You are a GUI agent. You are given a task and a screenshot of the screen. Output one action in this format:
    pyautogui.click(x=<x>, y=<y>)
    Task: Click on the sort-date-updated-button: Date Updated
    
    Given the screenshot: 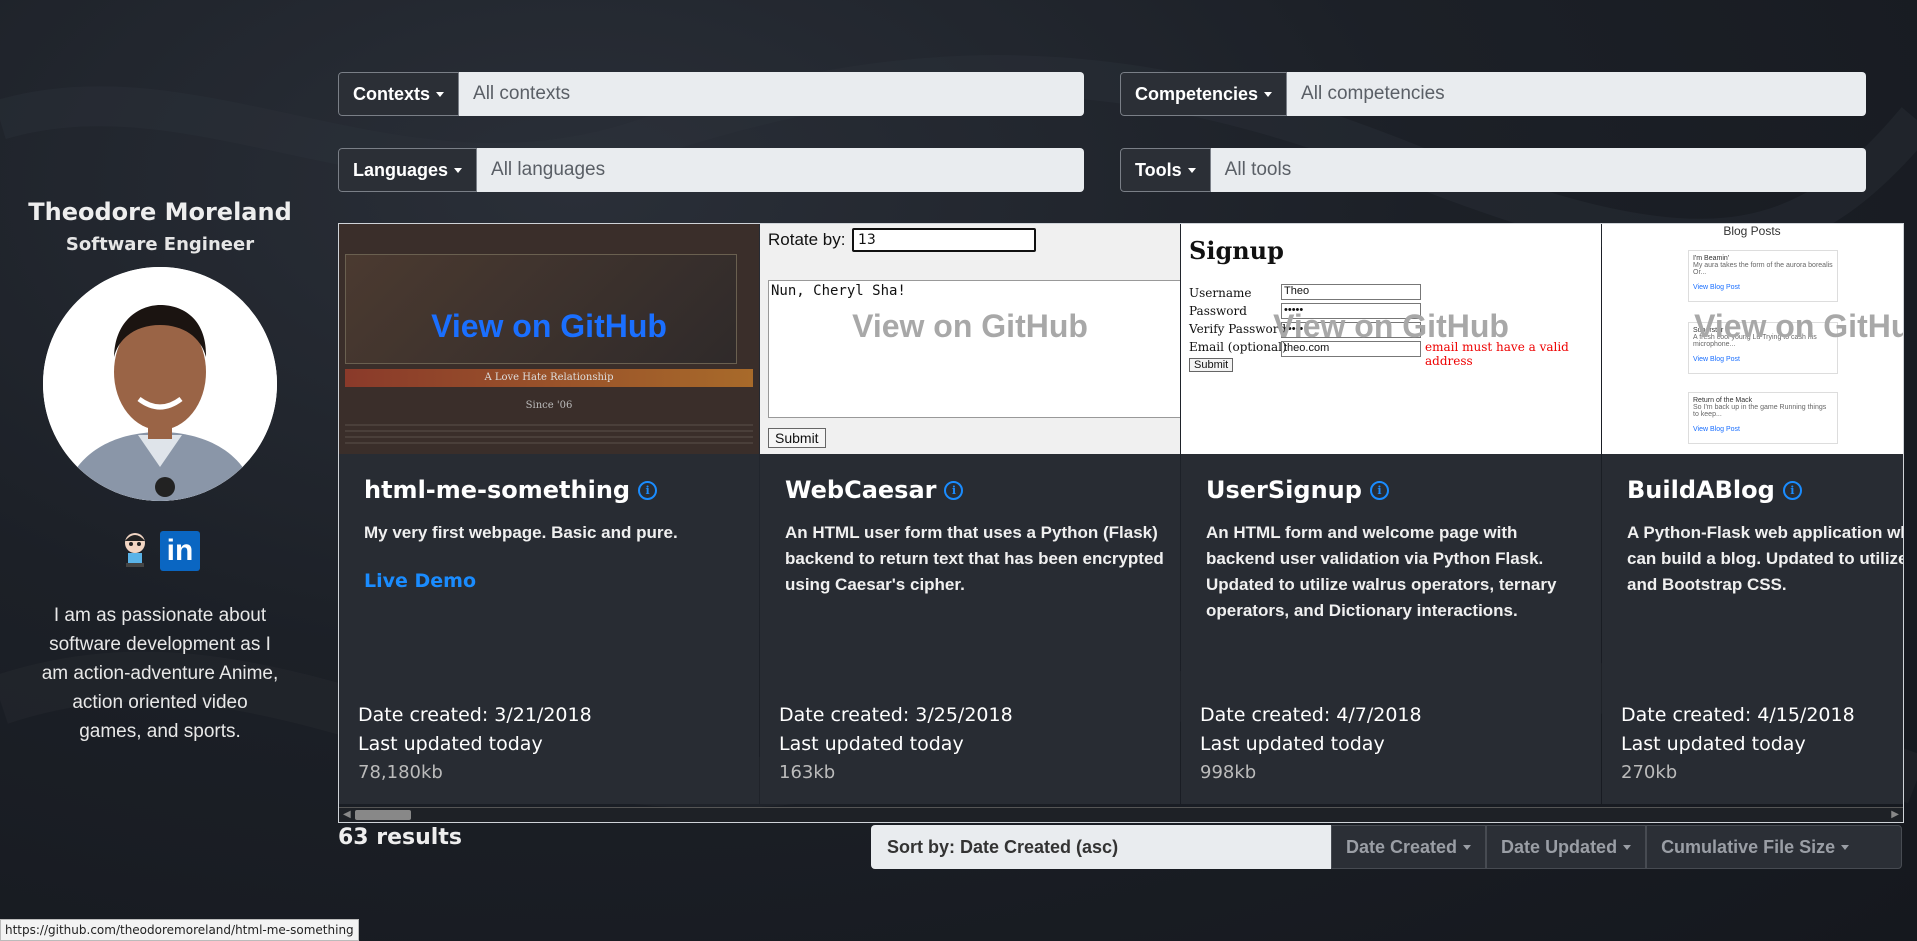 What is the action you would take?
    pyautogui.click(x=1566, y=847)
    